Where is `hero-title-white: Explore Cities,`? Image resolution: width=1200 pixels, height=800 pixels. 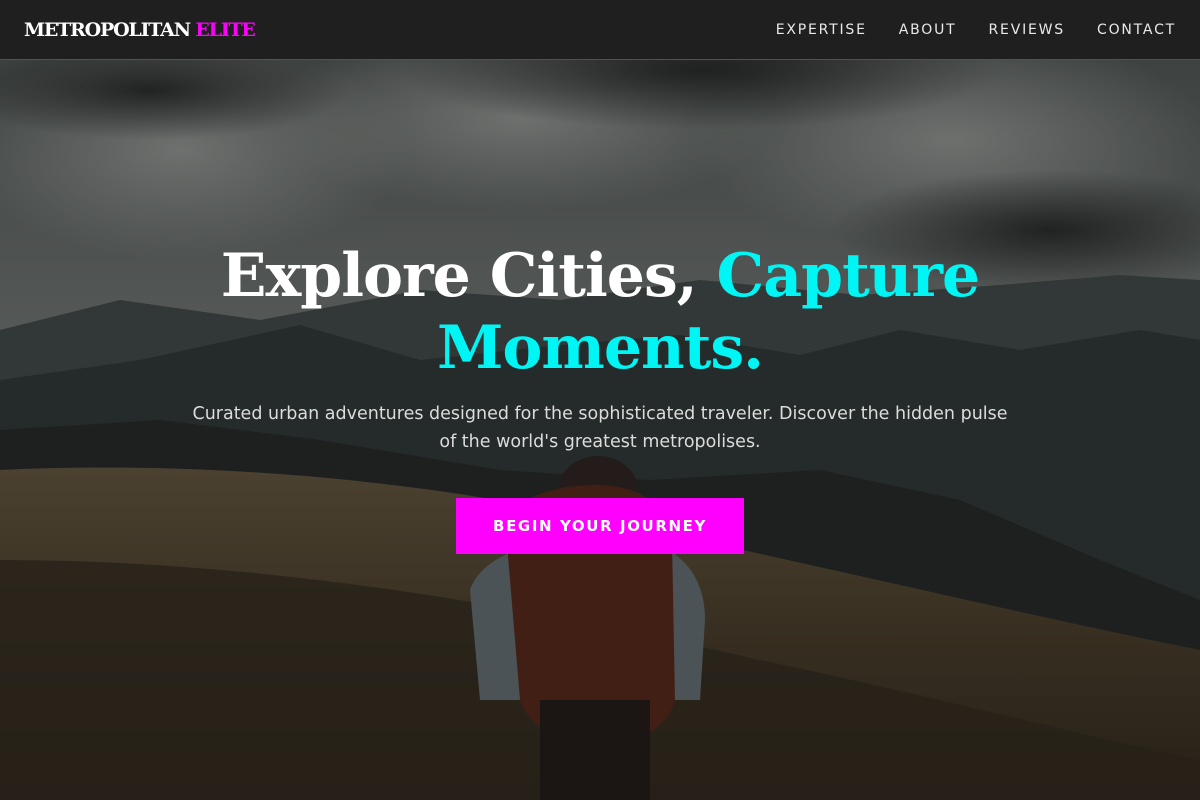 hero-title-white: Explore Cities, is located at coordinates (459, 276).